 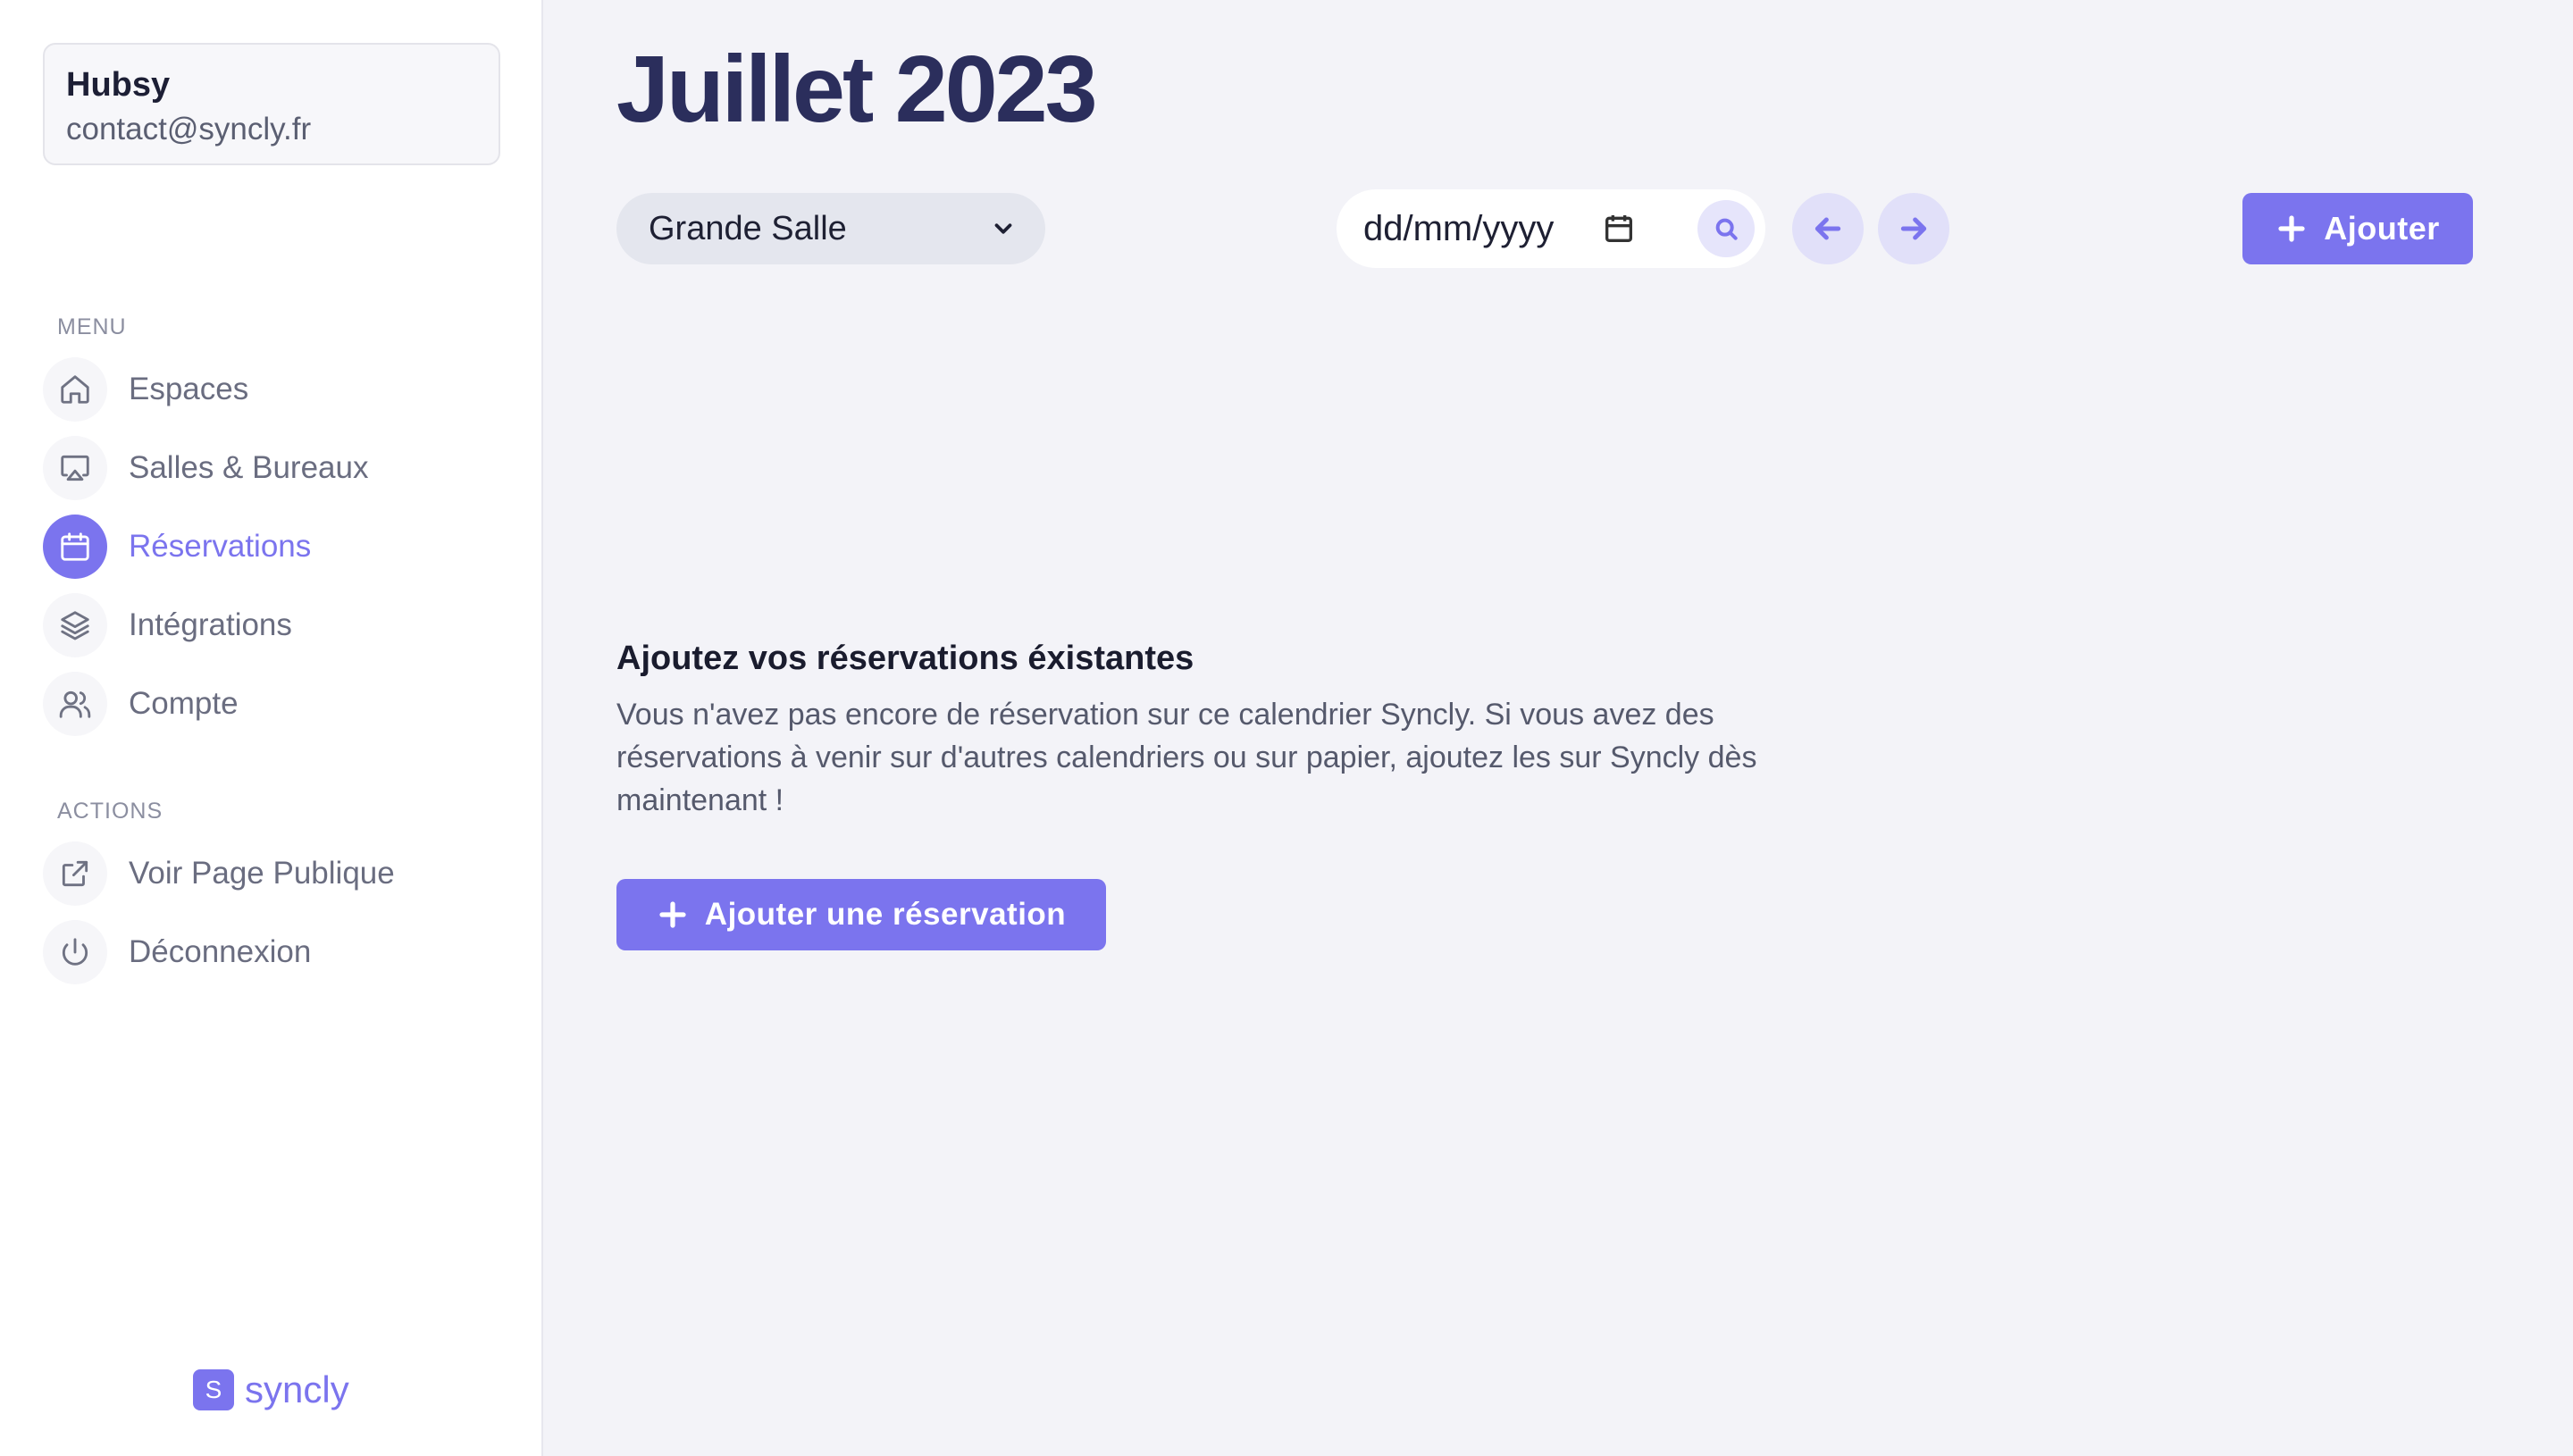 What do you see at coordinates (75, 625) in the screenshot?
I see `layers-icon` at bounding box center [75, 625].